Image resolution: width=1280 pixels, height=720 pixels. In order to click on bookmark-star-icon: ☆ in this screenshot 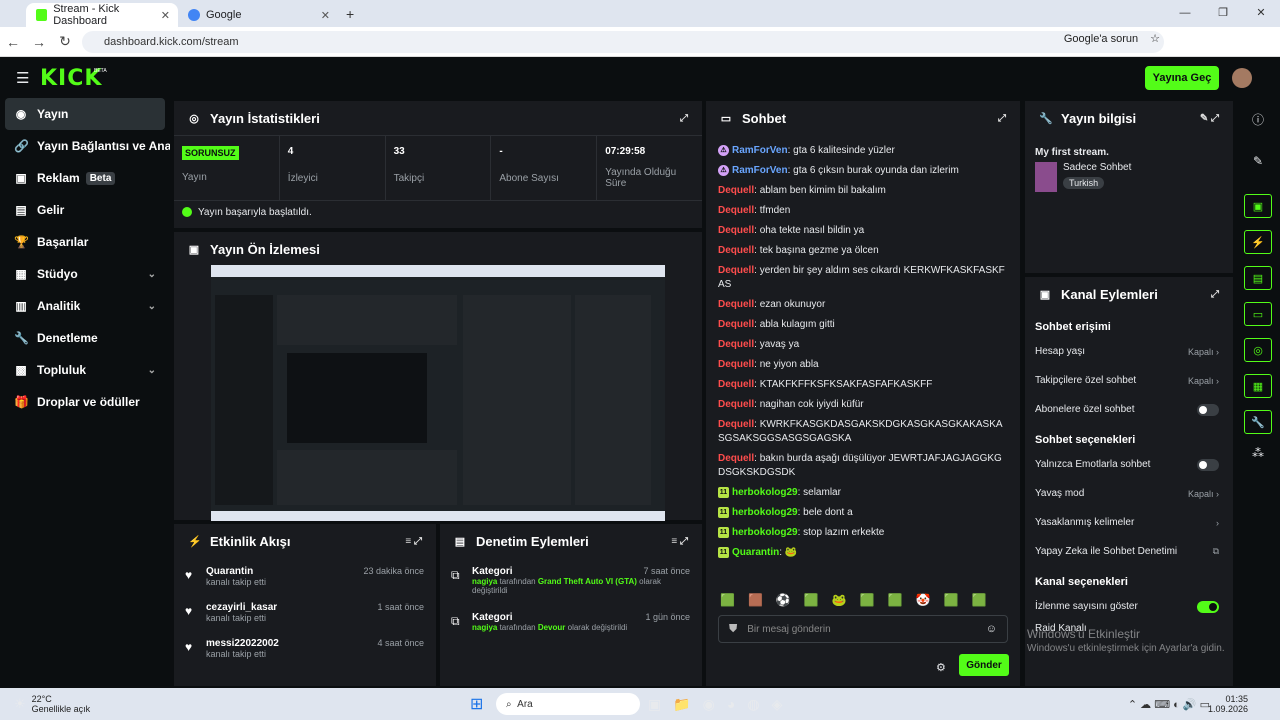, I will do `click(1155, 38)`.